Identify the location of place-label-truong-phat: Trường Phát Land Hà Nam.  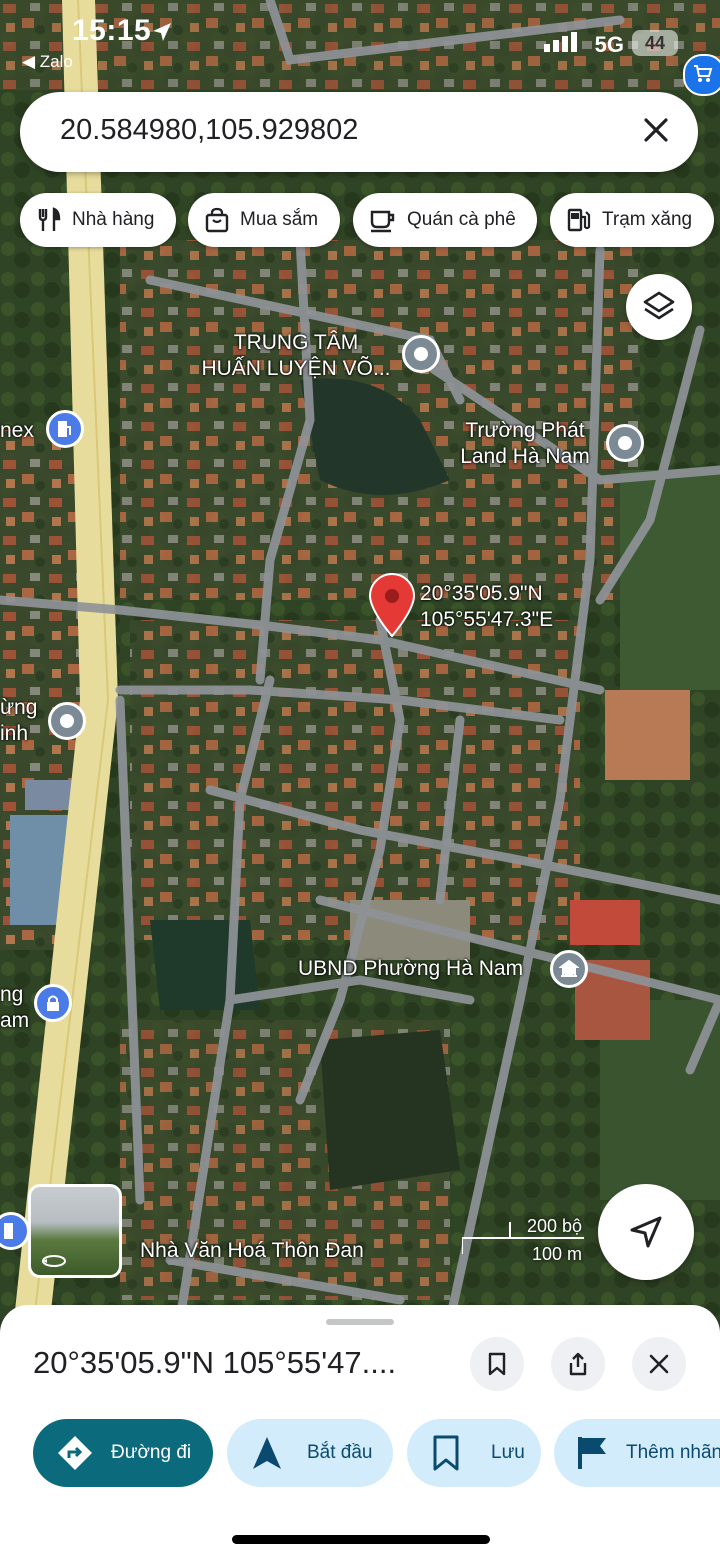
(525, 444).